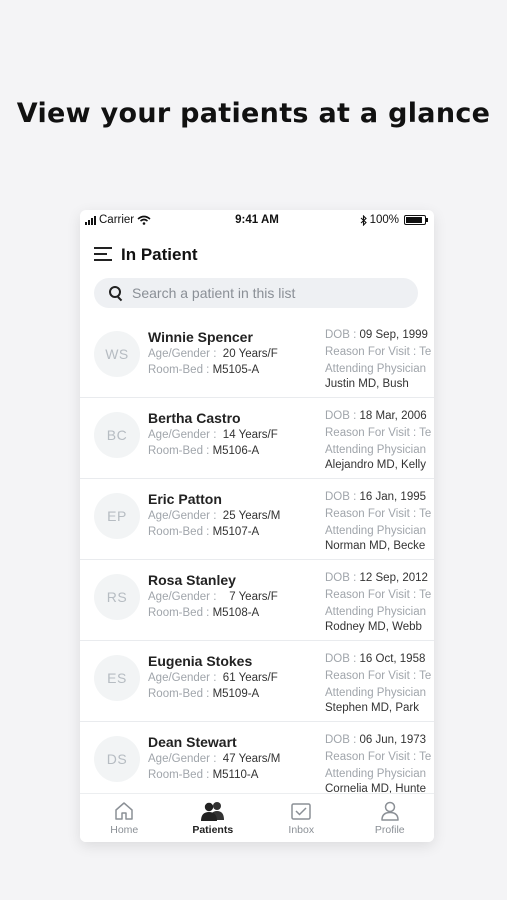  I want to click on room-bed-value: M5108-A, so click(236, 613).